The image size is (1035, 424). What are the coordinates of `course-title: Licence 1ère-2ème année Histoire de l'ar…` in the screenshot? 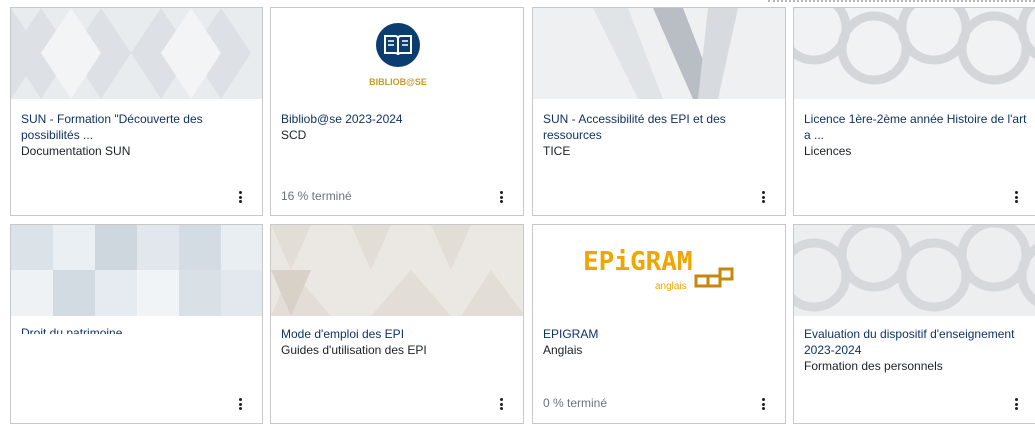 It's located at (918, 127).